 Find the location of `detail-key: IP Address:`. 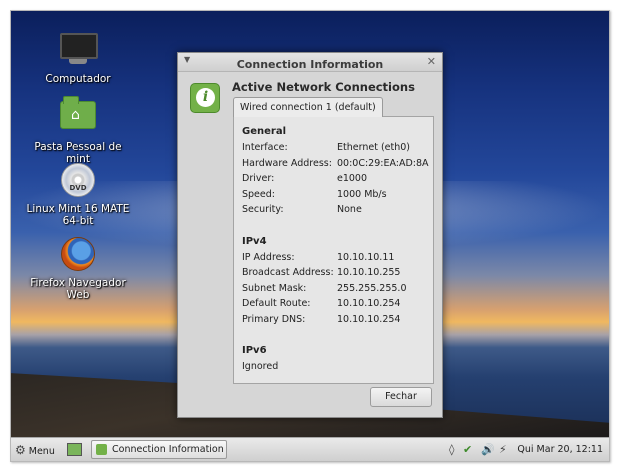

detail-key: IP Address: is located at coordinates (268, 257).